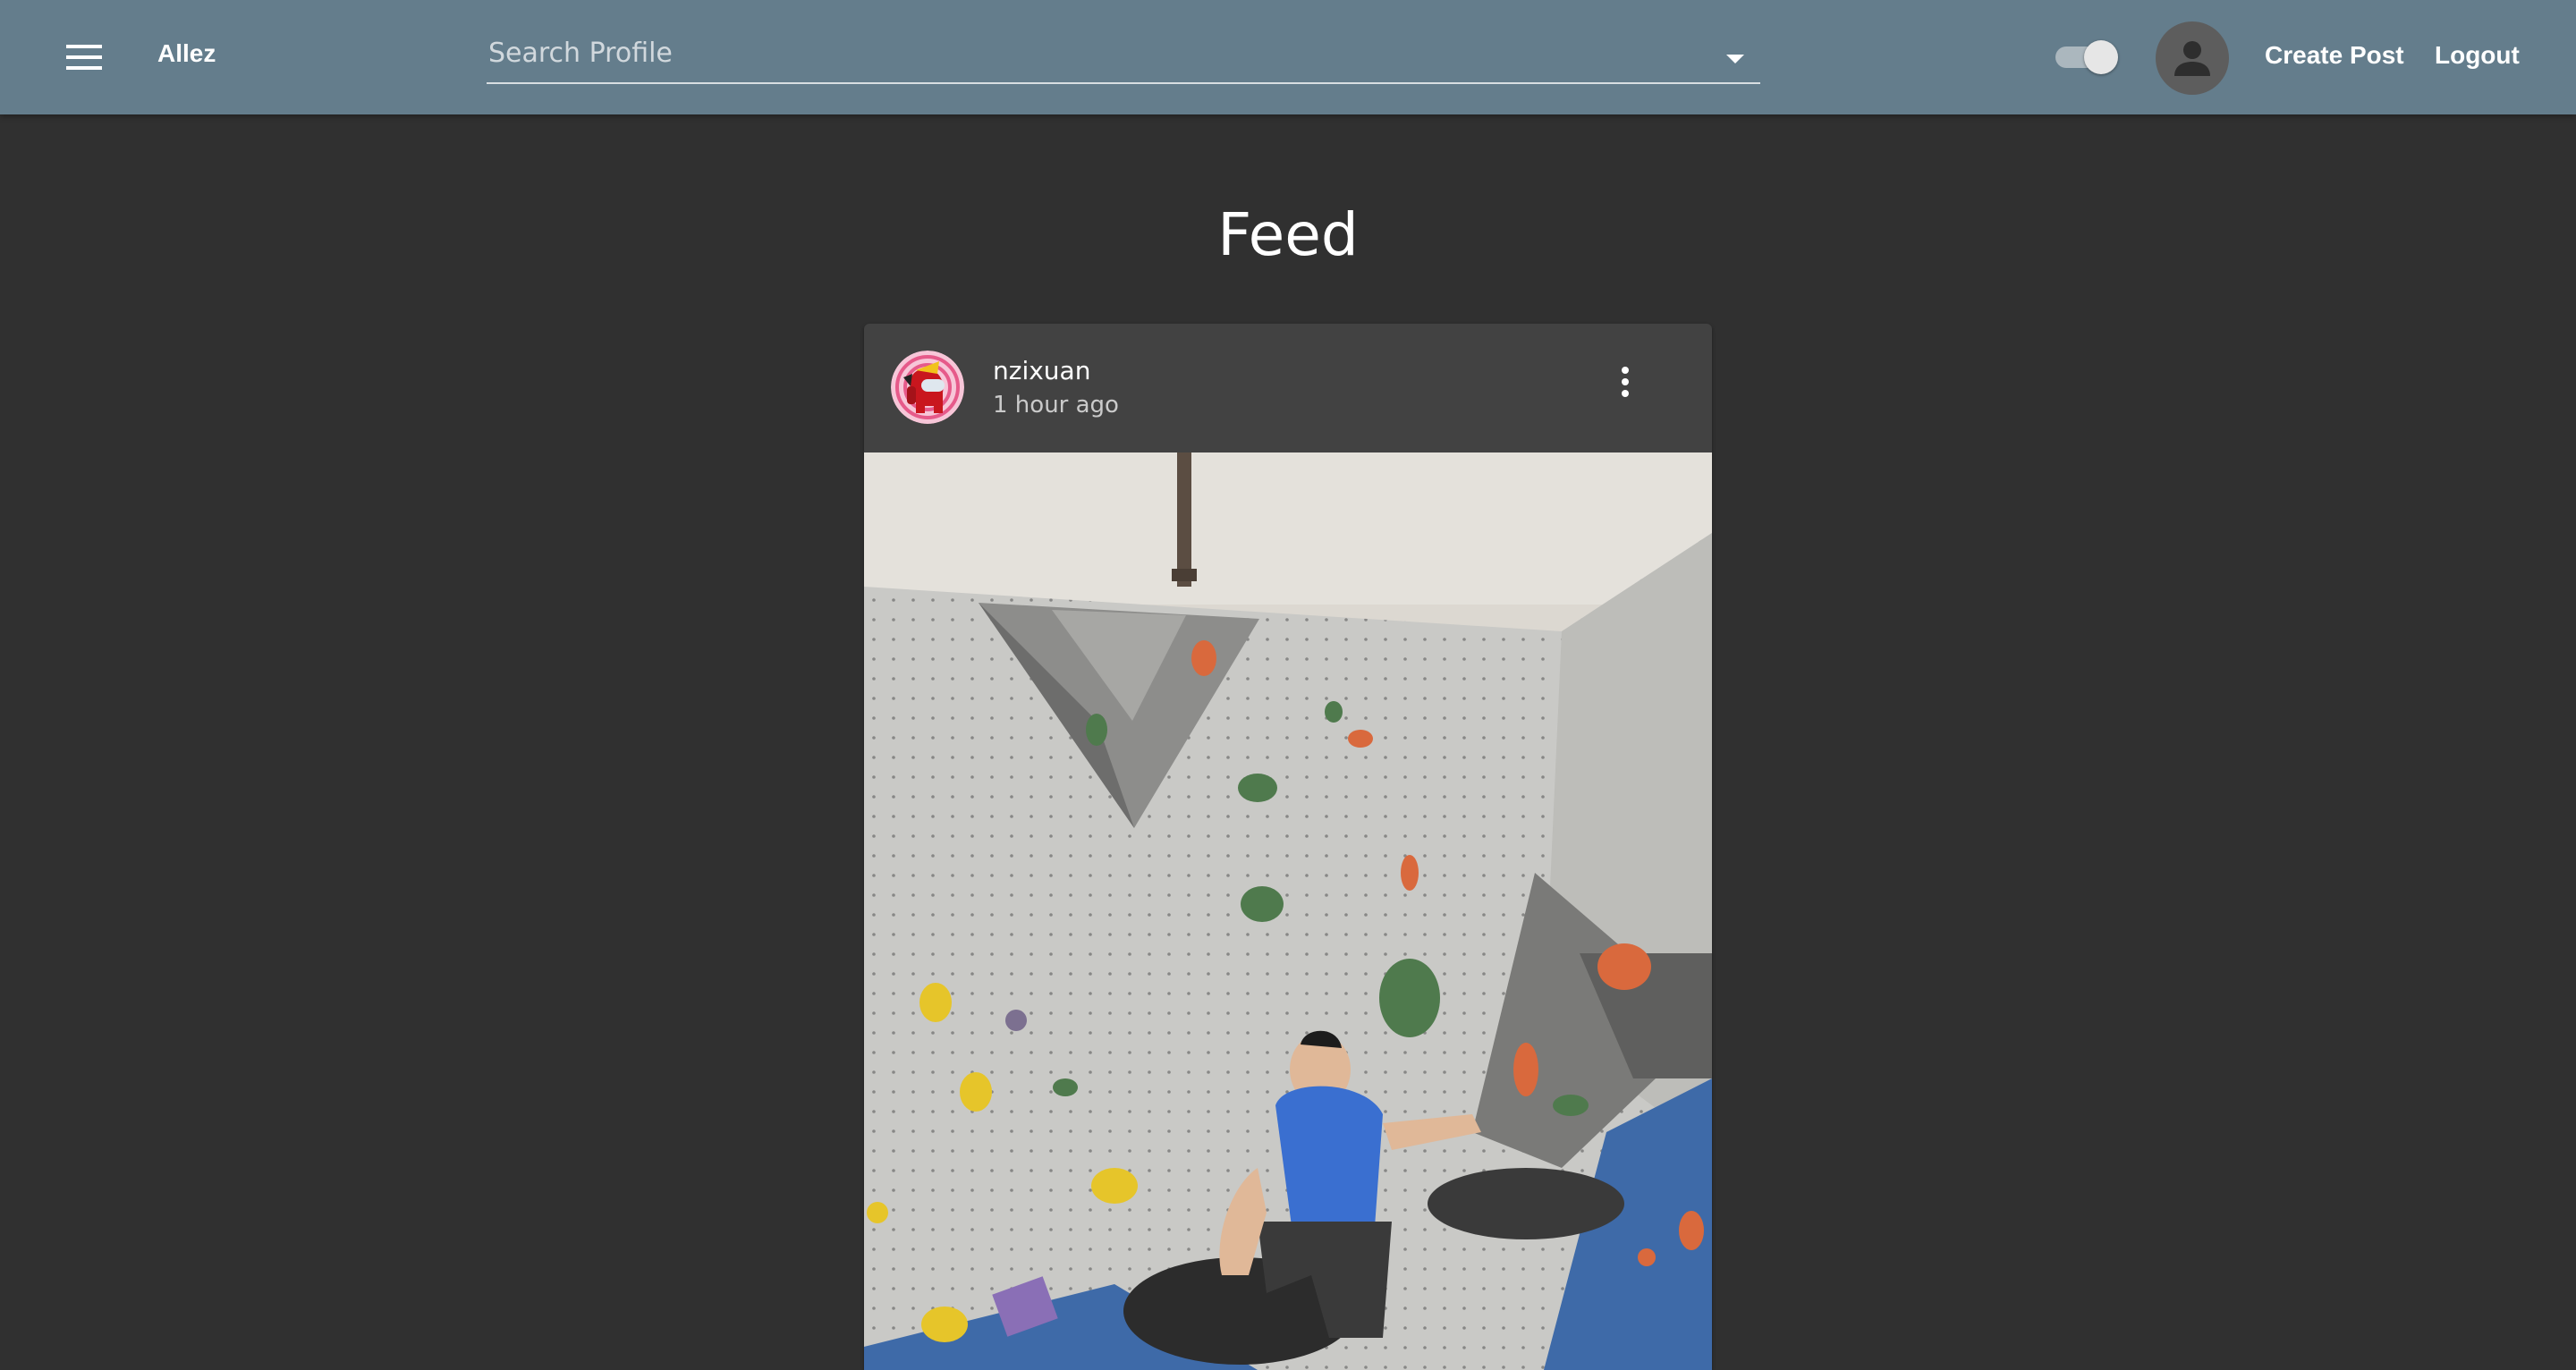 The height and width of the screenshot is (1370, 2576). What do you see at coordinates (2477, 55) in the screenshot?
I see `logout-link: Logout` at bounding box center [2477, 55].